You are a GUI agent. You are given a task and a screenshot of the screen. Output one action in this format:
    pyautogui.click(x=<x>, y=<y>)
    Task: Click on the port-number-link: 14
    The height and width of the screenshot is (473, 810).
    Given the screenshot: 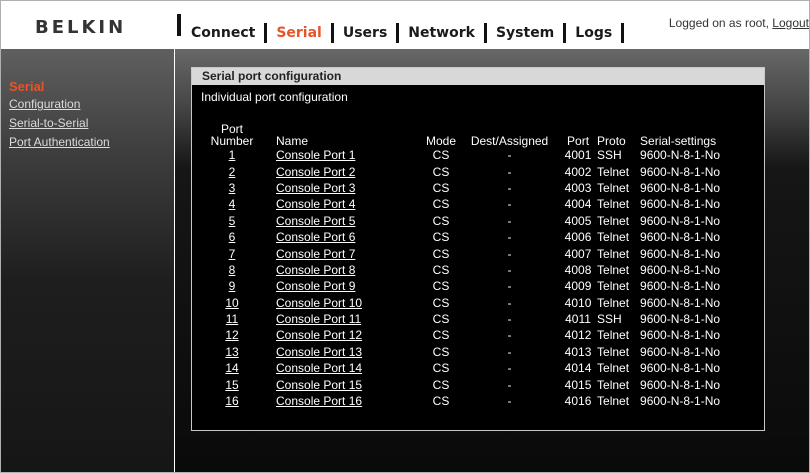 What is the action you would take?
    pyautogui.click(x=231, y=368)
    